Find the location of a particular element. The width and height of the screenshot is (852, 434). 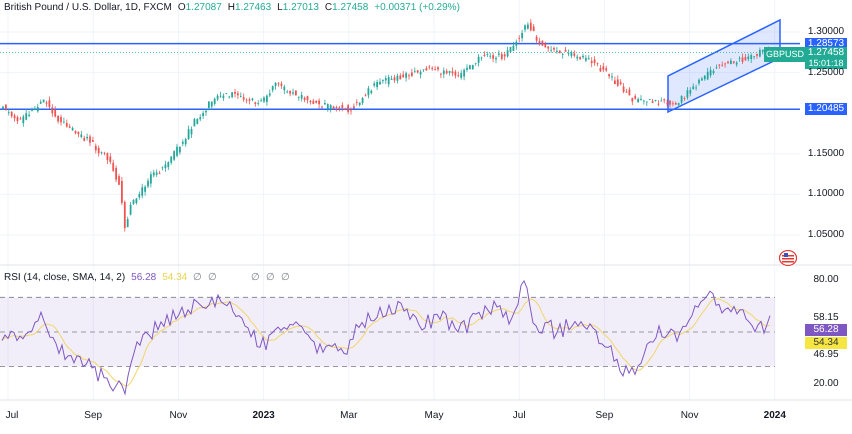

rsi-tick: 80.00 is located at coordinates (826, 280).